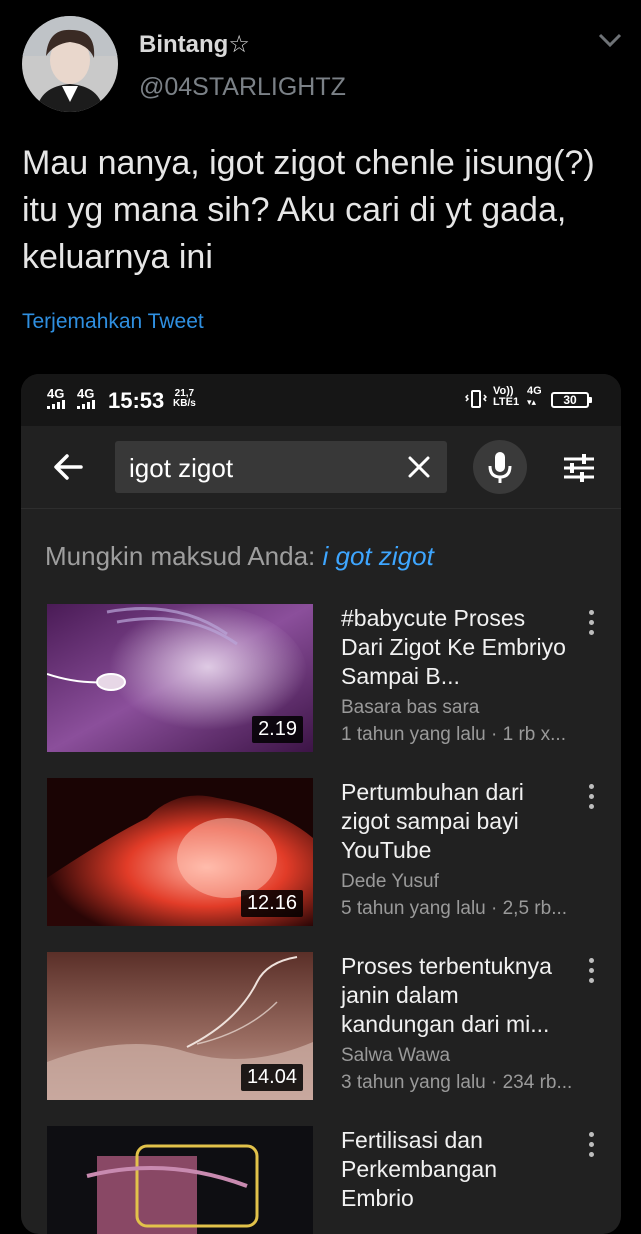 Image resolution: width=641 pixels, height=1234 pixels. What do you see at coordinates (181, 468) in the screenshot?
I see `search-query: igot zigot` at bounding box center [181, 468].